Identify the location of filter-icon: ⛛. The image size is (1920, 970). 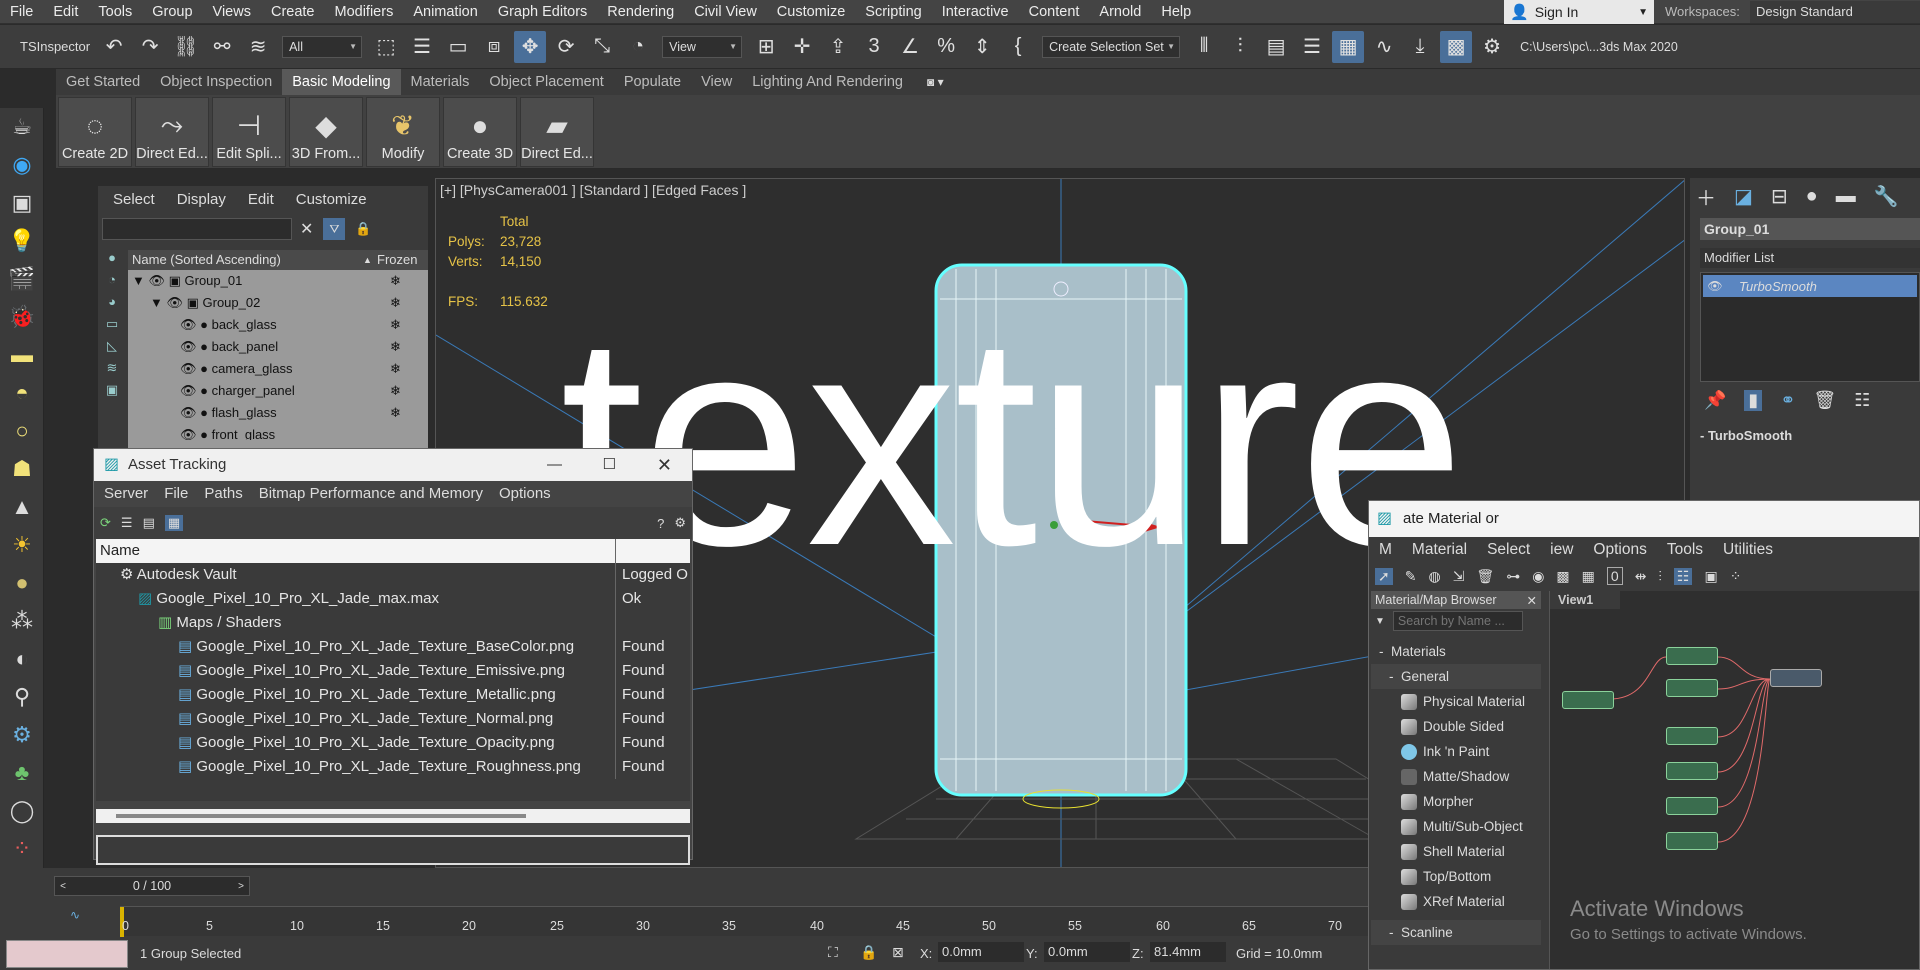
(334, 229).